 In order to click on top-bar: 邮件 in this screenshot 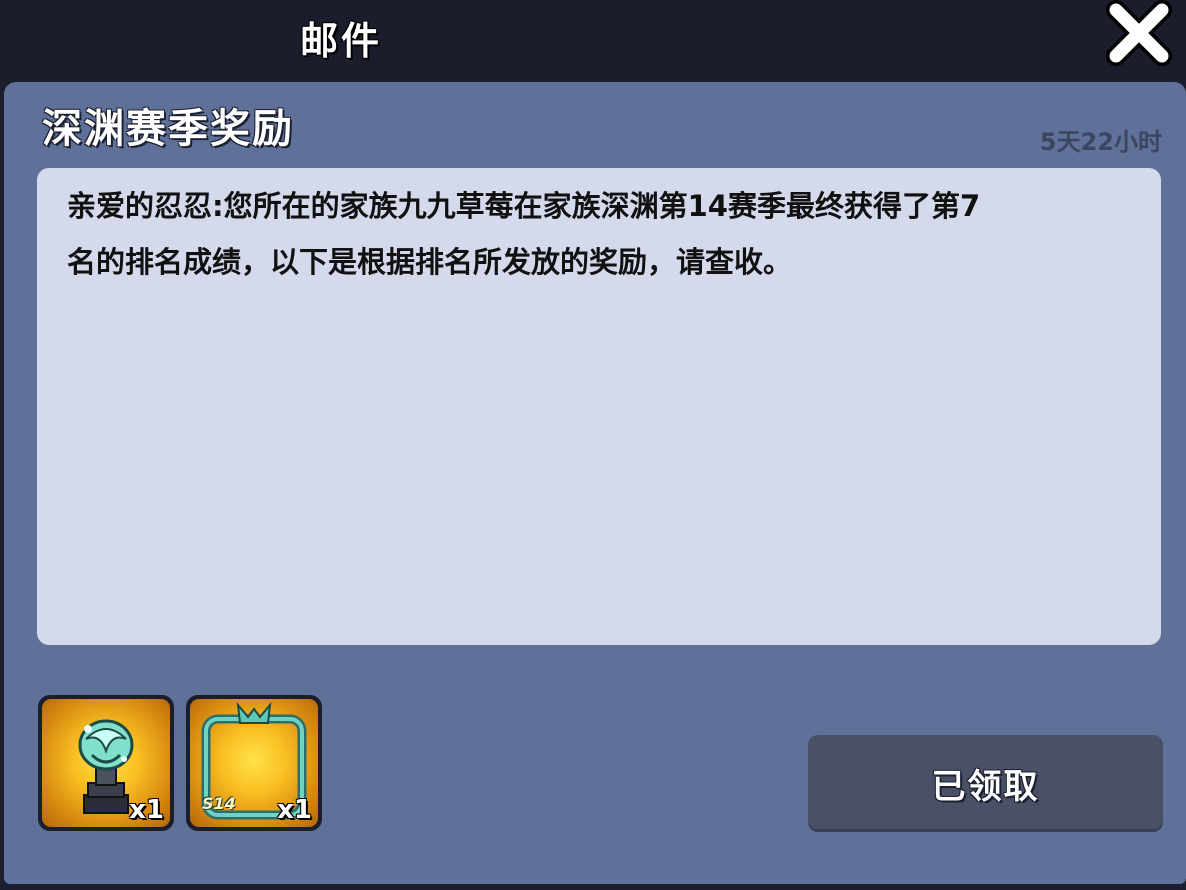, I will do `click(593, 41)`.